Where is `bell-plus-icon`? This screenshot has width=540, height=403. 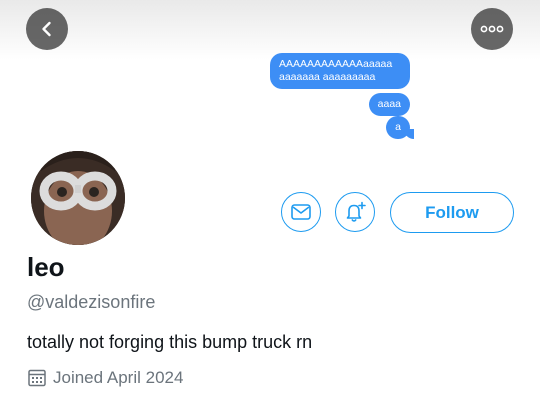 bell-plus-icon is located at coordinates (356, 211).